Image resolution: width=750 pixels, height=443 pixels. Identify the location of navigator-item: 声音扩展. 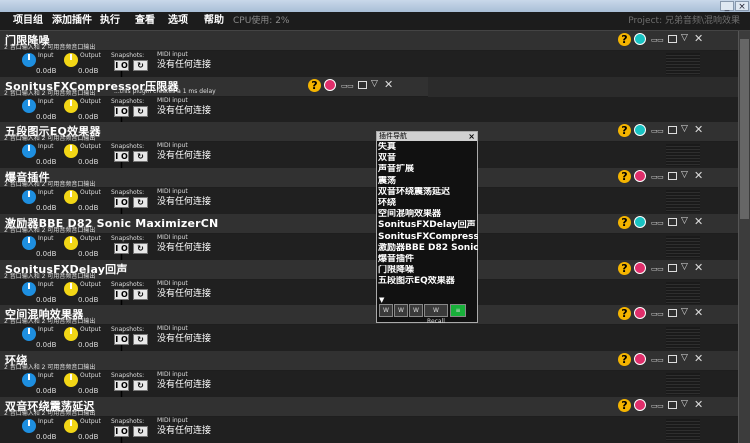
(428, 169).